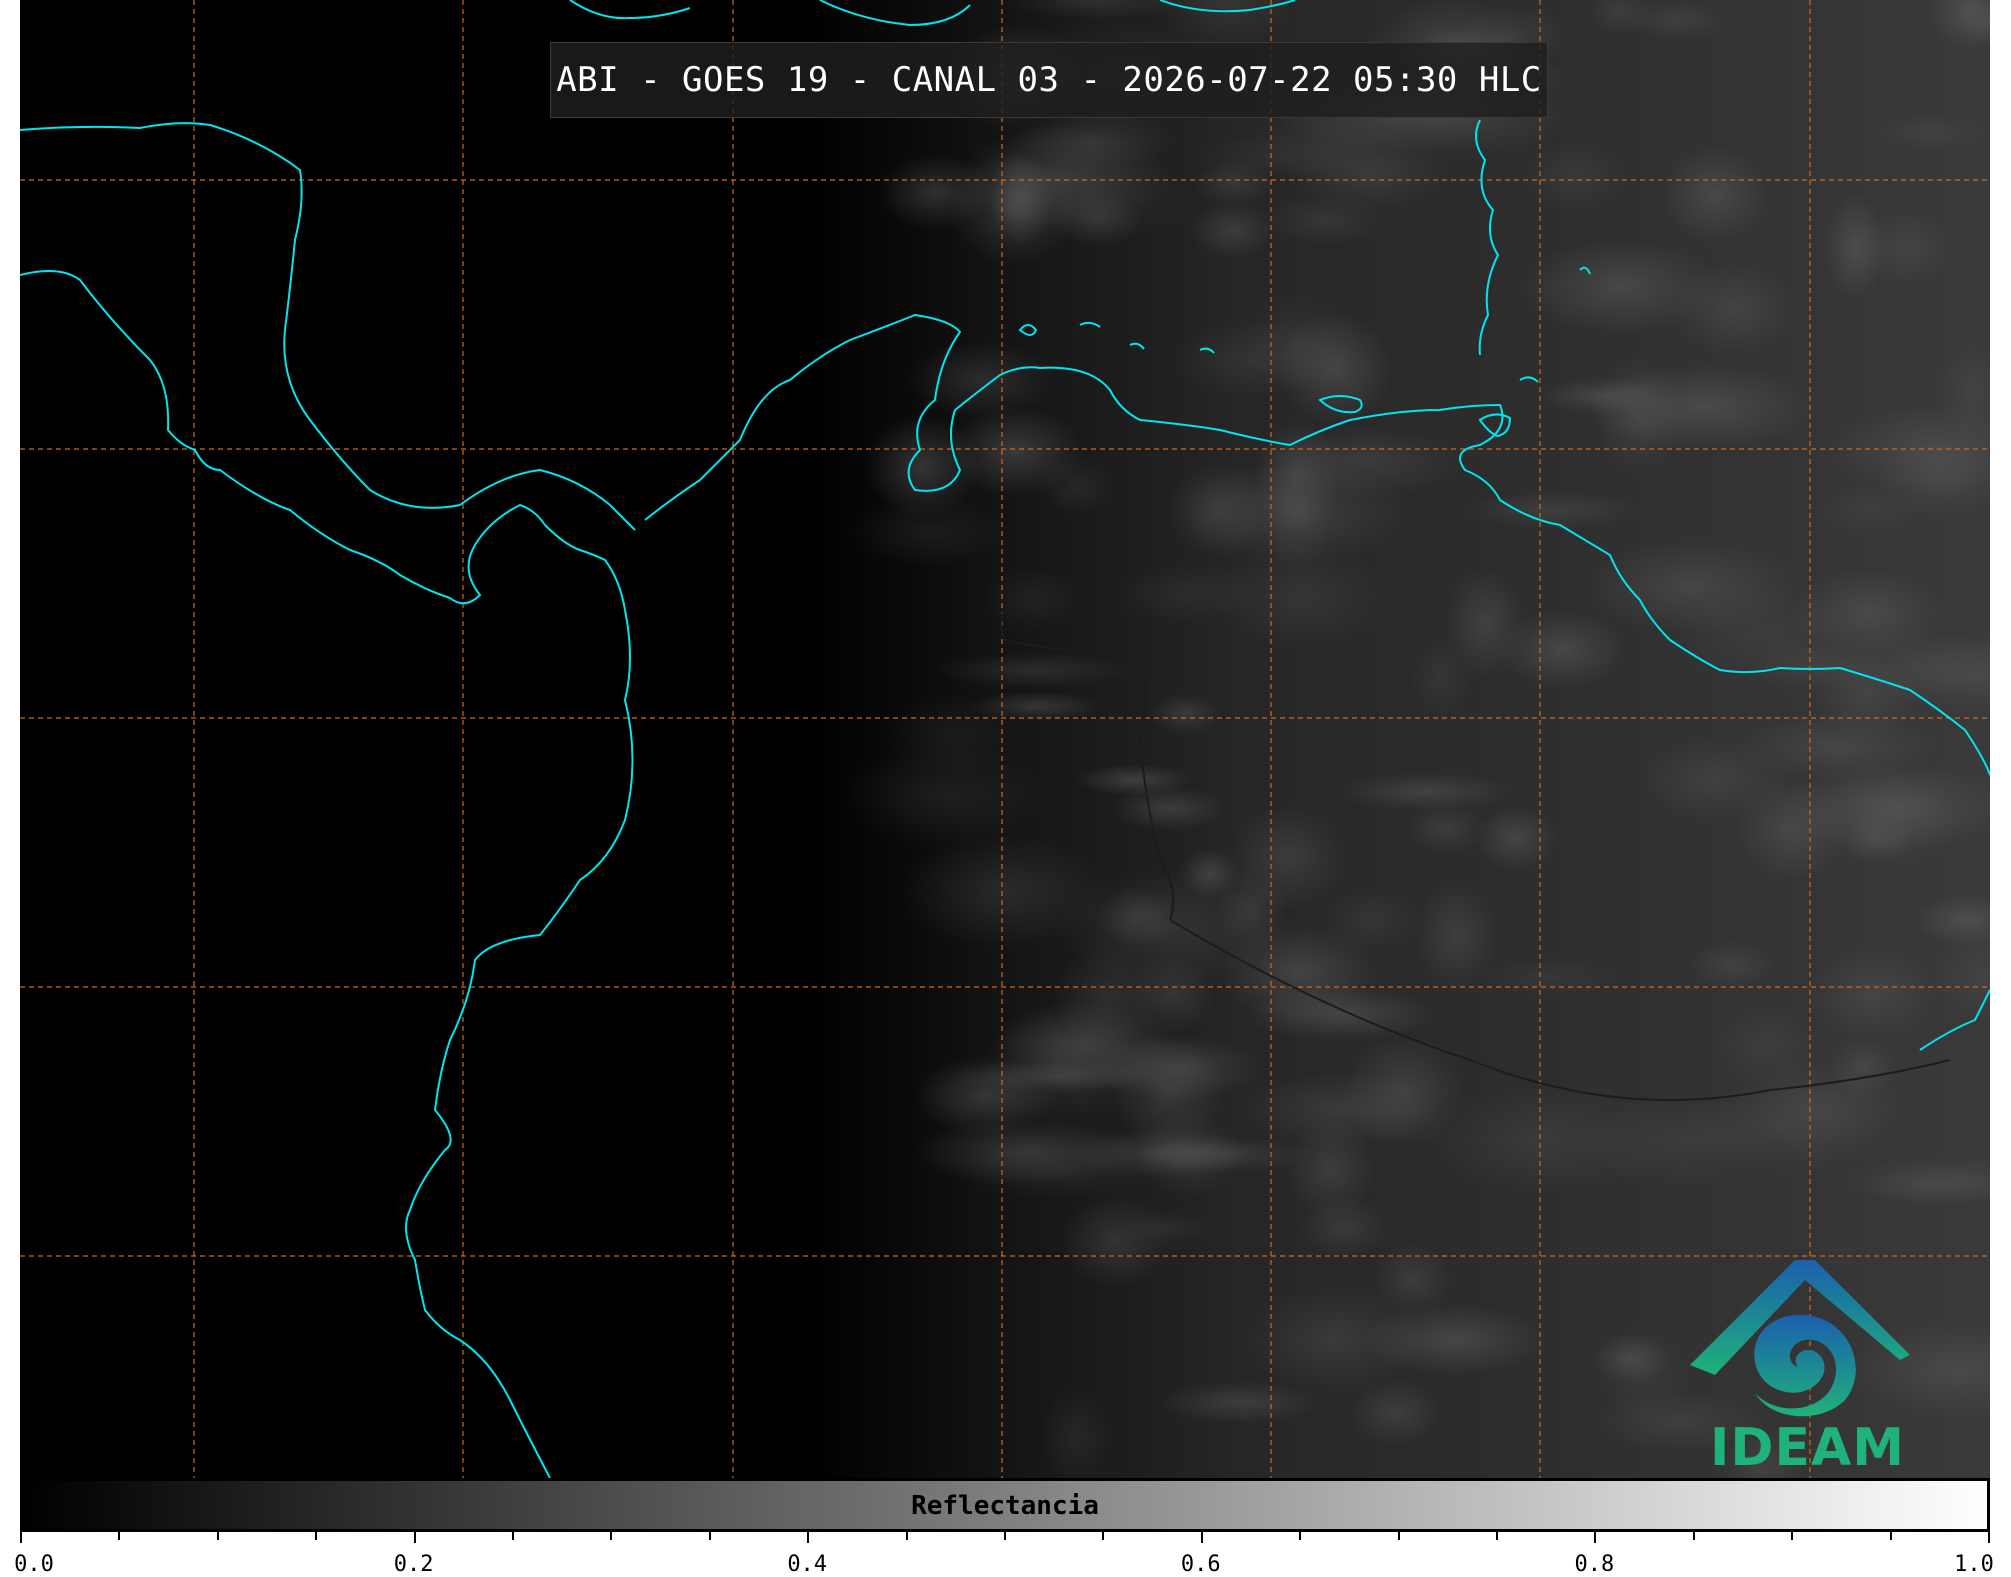  What do you see at coordinates (807, 1564) in the screenshot?
I see `tick-label: 0.4` at bounding box center [807, 1564].